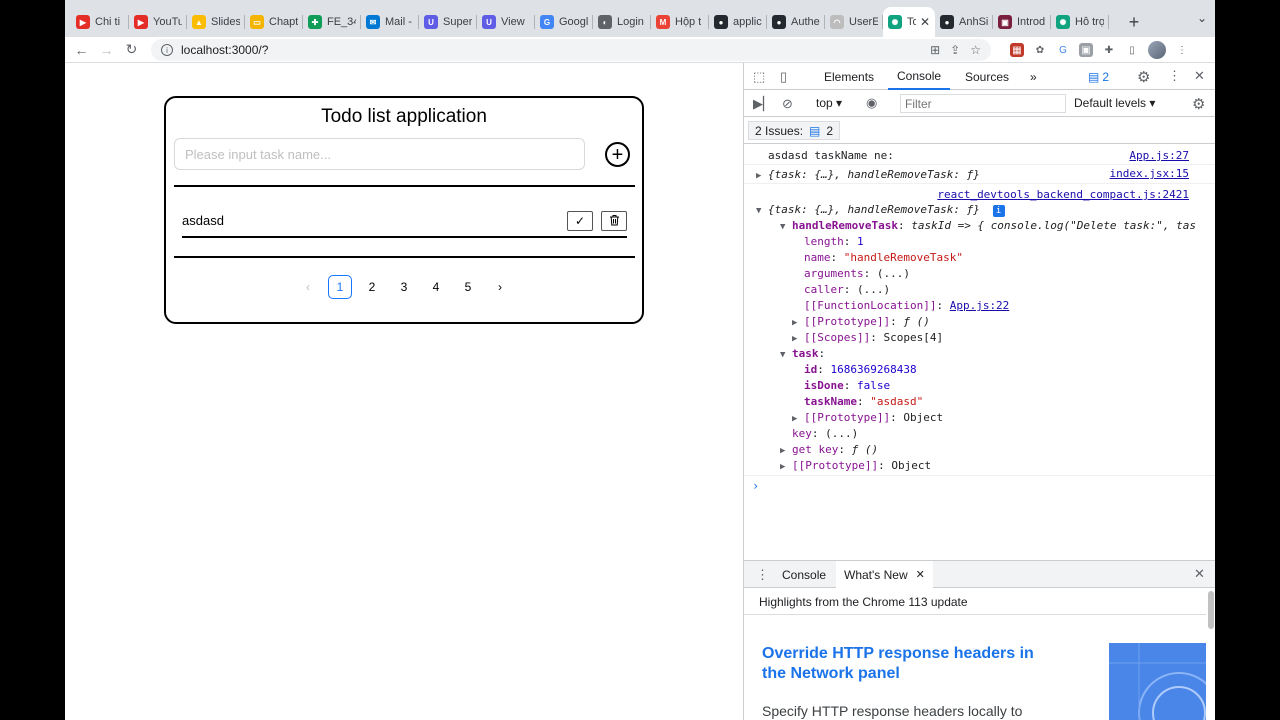 Image resolution: width=1280 pixels, height=720 pixels. I want to click on live-expression-eye-icon: ◉, so click(871, 103).